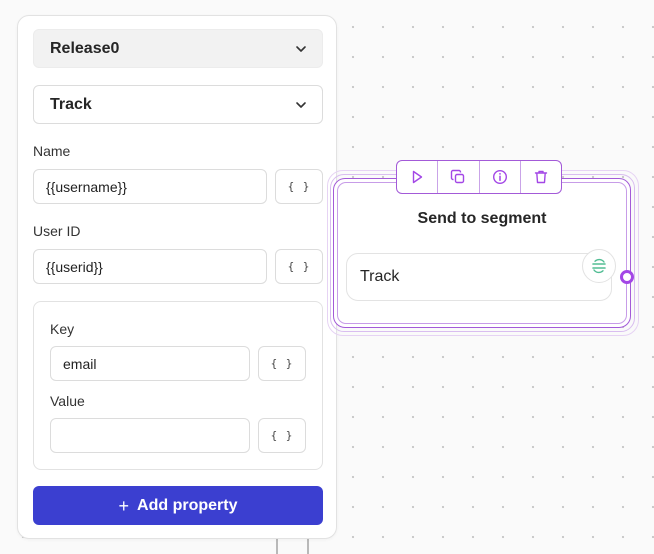 The height and width of the screenshot is (554, 654). I want to click on value-variable-button: { }, so click(282, 435).